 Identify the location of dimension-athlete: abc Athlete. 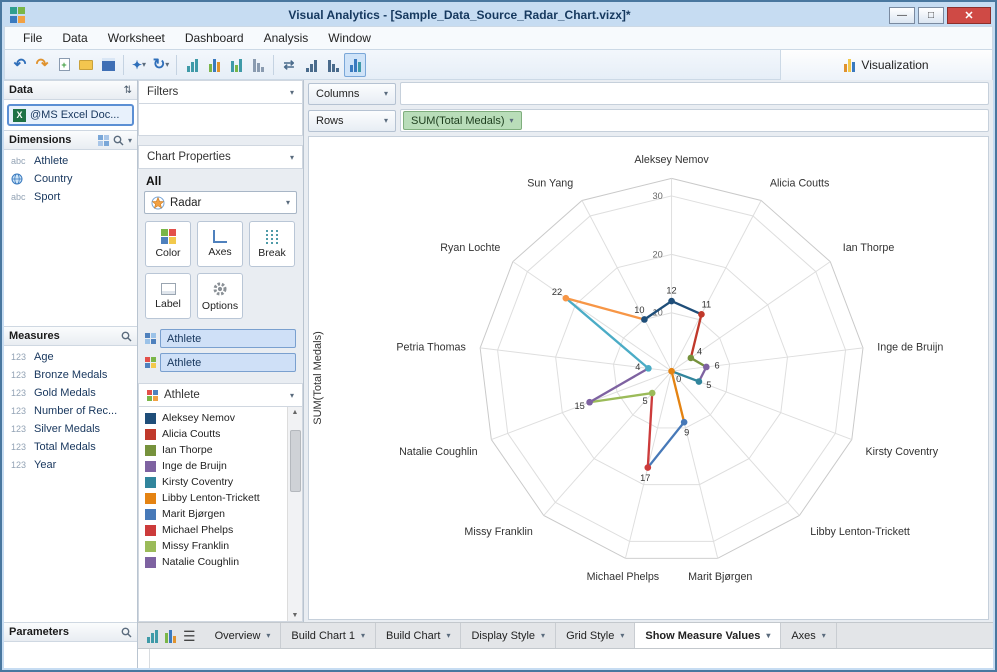
(70, 161).